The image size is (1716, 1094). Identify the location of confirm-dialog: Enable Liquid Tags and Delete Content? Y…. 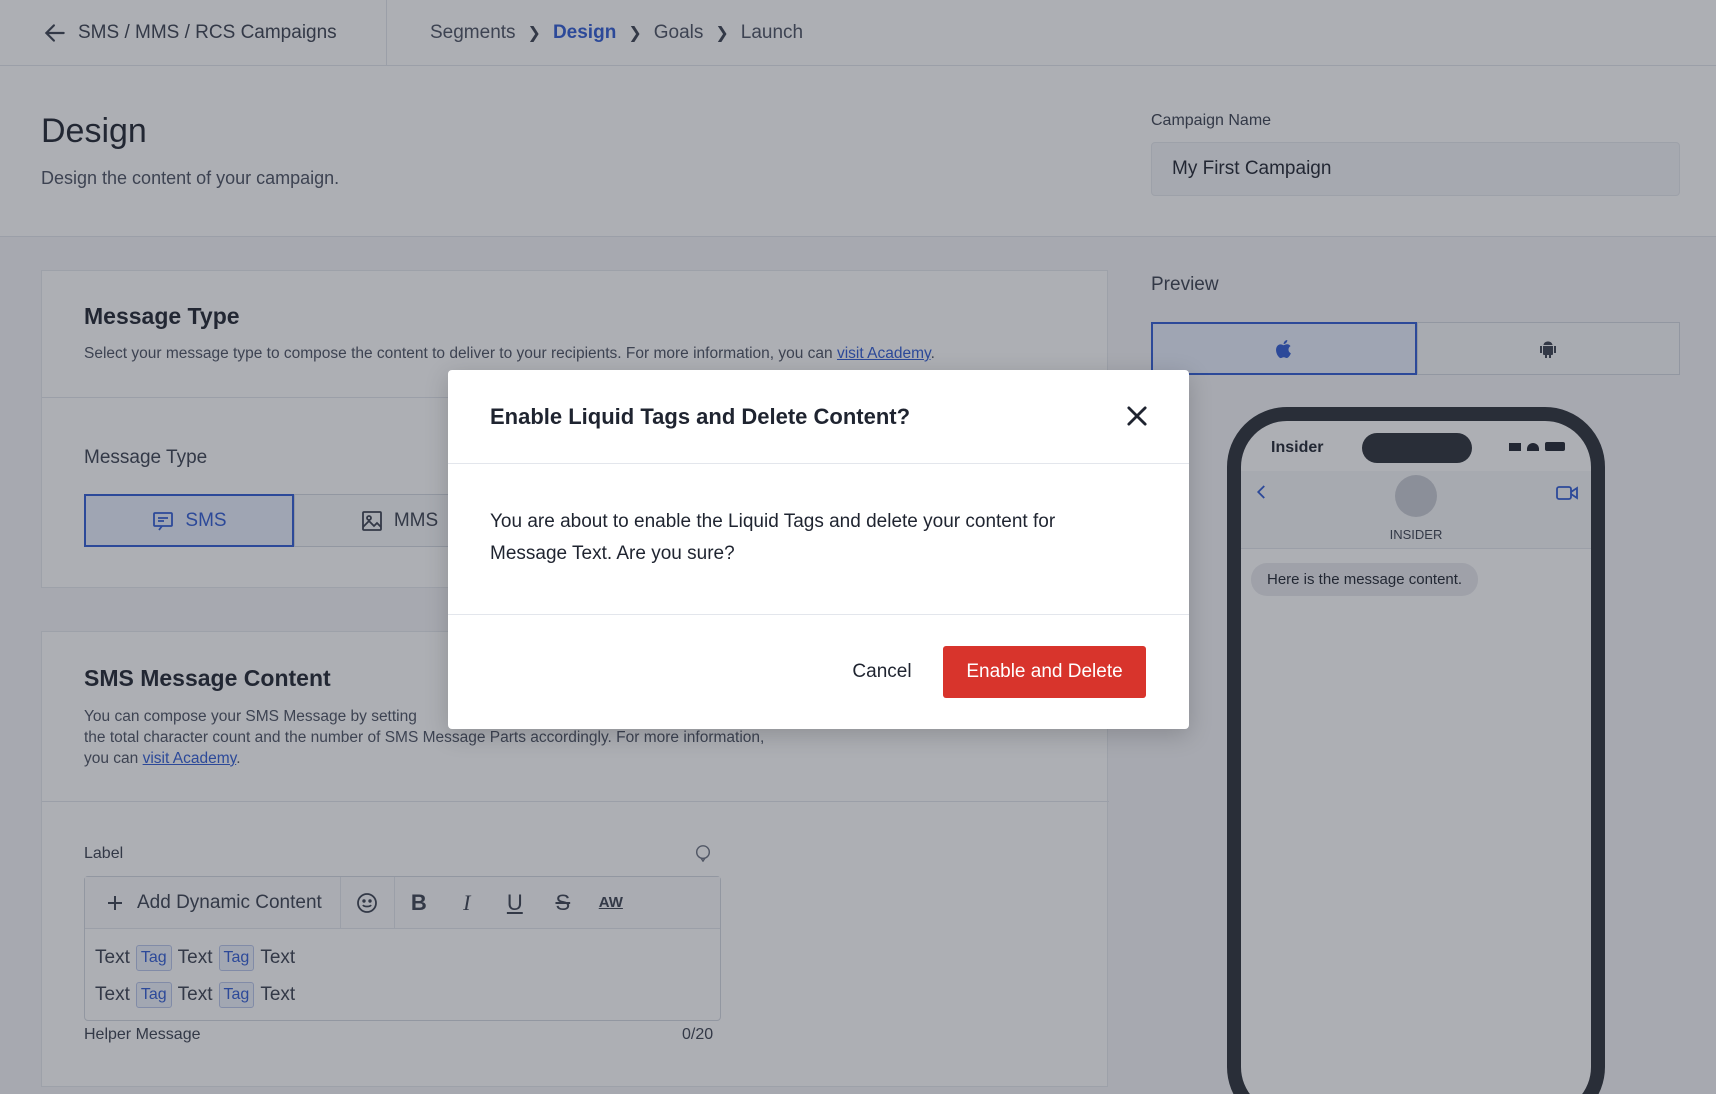
(818, 549).